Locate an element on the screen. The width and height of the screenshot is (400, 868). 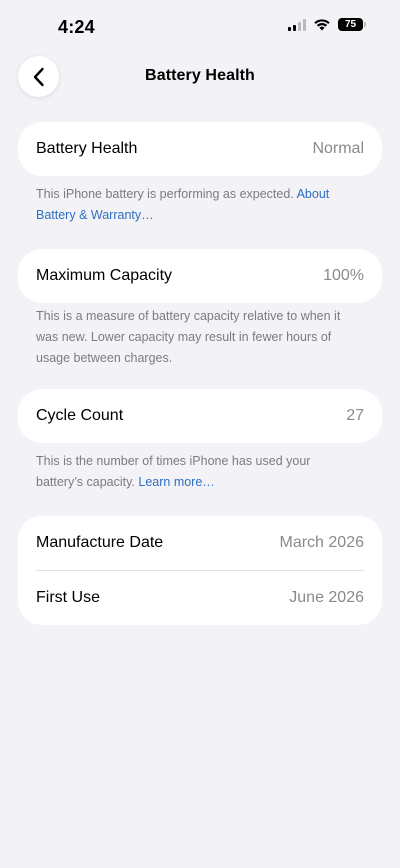
status-indicators: 75 is located at coordinates (327, 24).